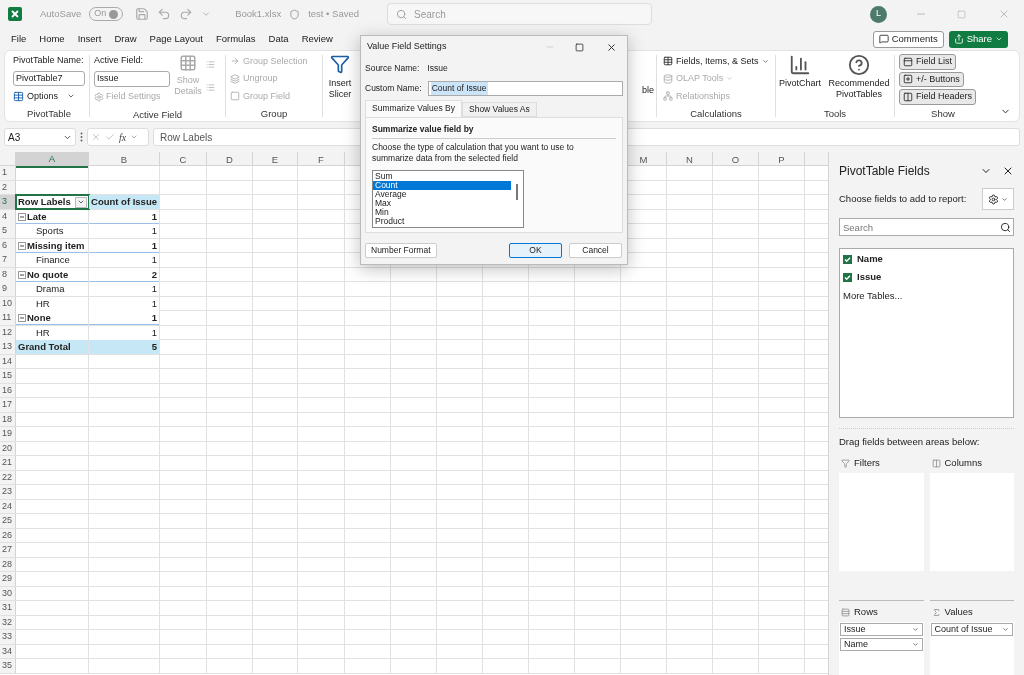 The height and width of the screenshot is (675, 1024). What do you see at coordinates (648, 91) in the screenshot?
I see `ribbon-text: ble` at bounding box center [648, 91].